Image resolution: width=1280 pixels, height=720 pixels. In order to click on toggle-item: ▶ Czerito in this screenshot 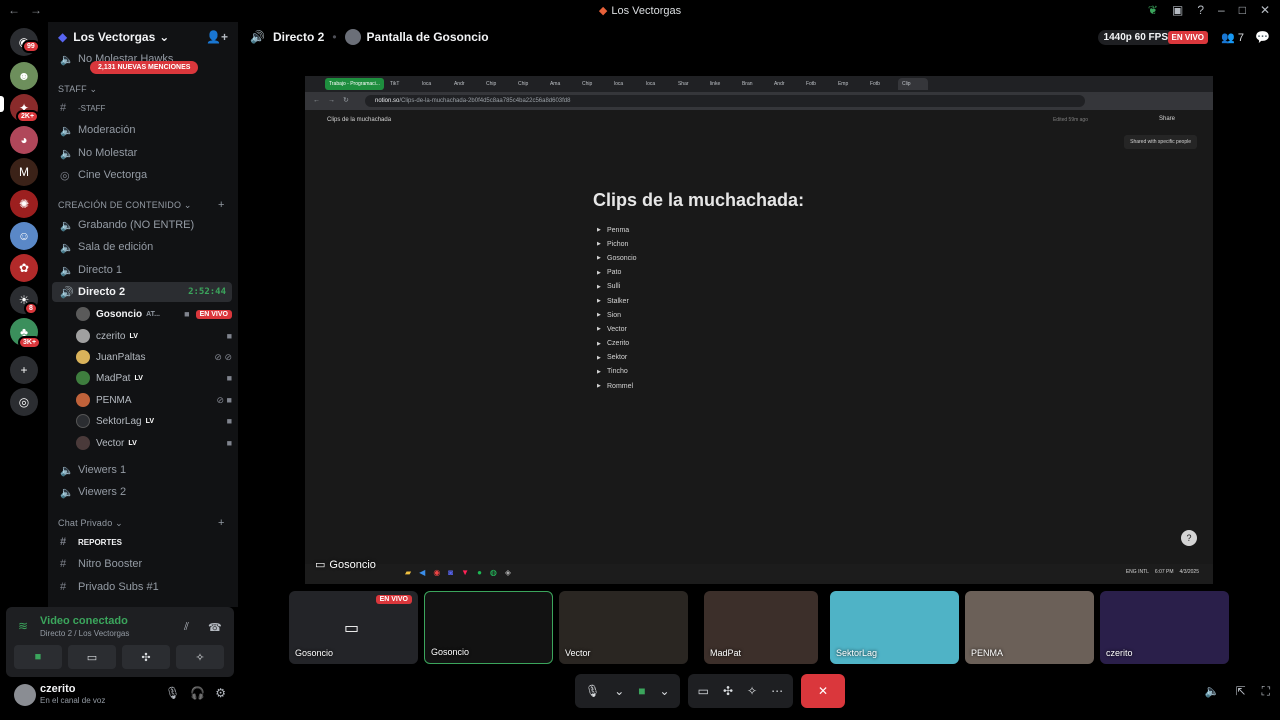, I will do `click(617, 344)`.